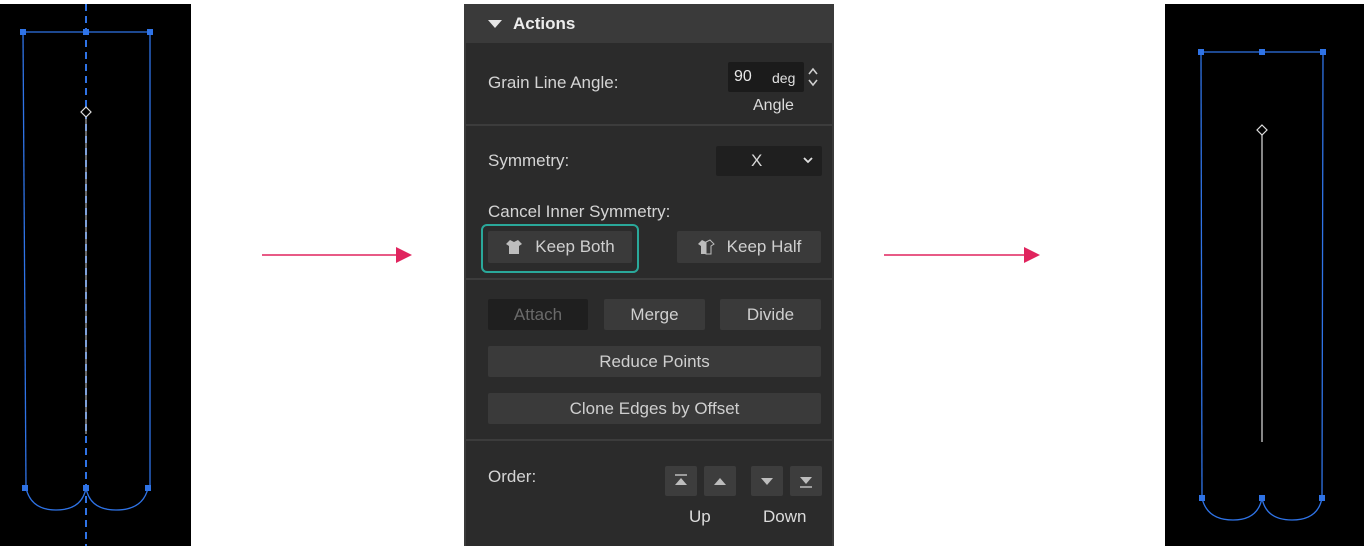 This screenshot has width=1364, height=546. I want to click on move-down-icon, so click(767, 481).